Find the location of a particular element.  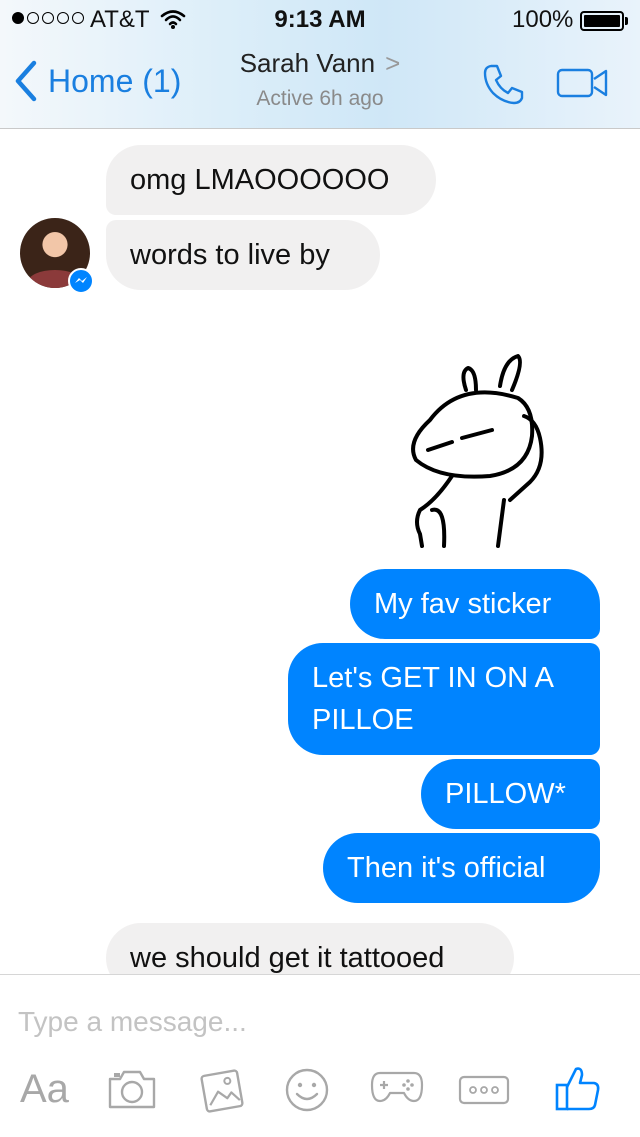

contact-active-status: Active 6h ago is located at coordinates (320, 98).